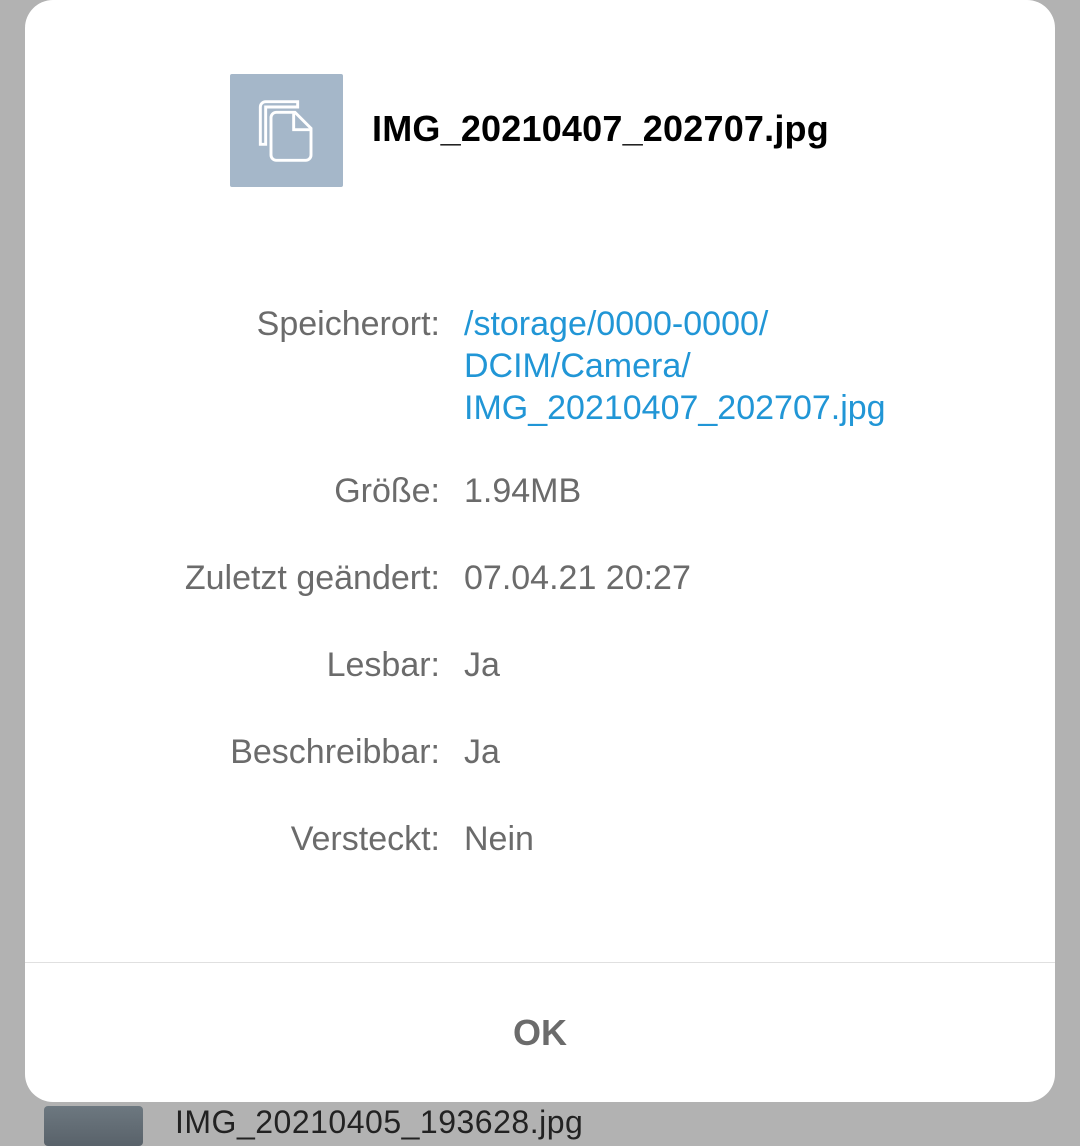 The image size is (1080, 1146). What do you see at coordinates (482, 752) in the screenshot?
I see `property-value-writable: Ja` at bounding box center [482, 752].